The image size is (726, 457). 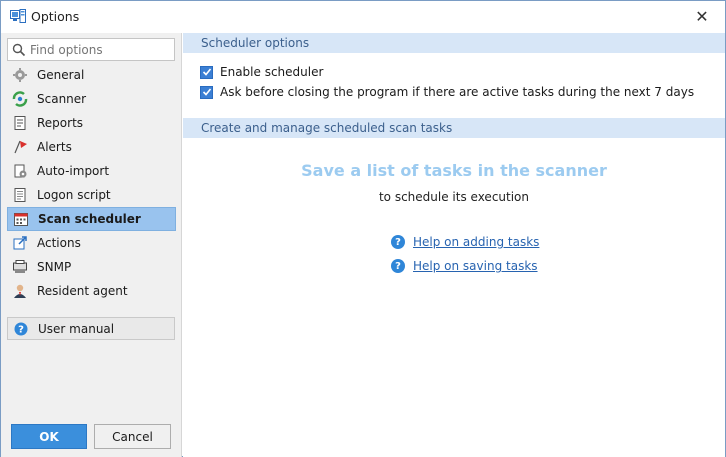 What do you see at coordinates (20, 147) in the screenshot?
I see `alert-flag-icon` at bounding box center [20, 147].